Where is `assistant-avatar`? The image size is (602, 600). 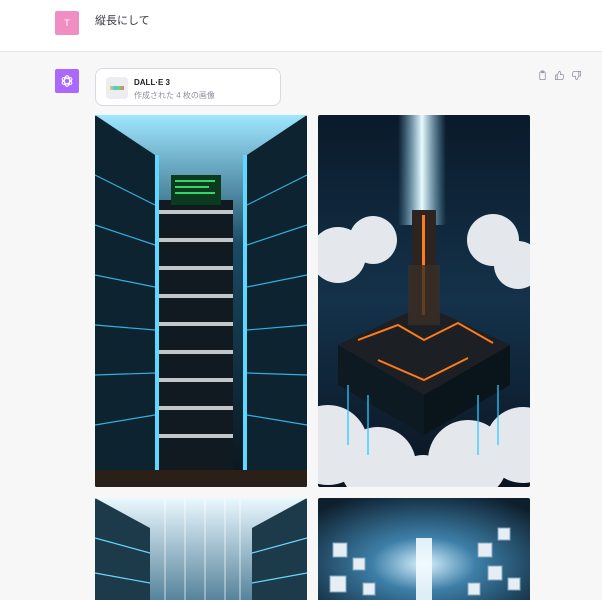 assistant-avatar is located at coordinates (67, 81).